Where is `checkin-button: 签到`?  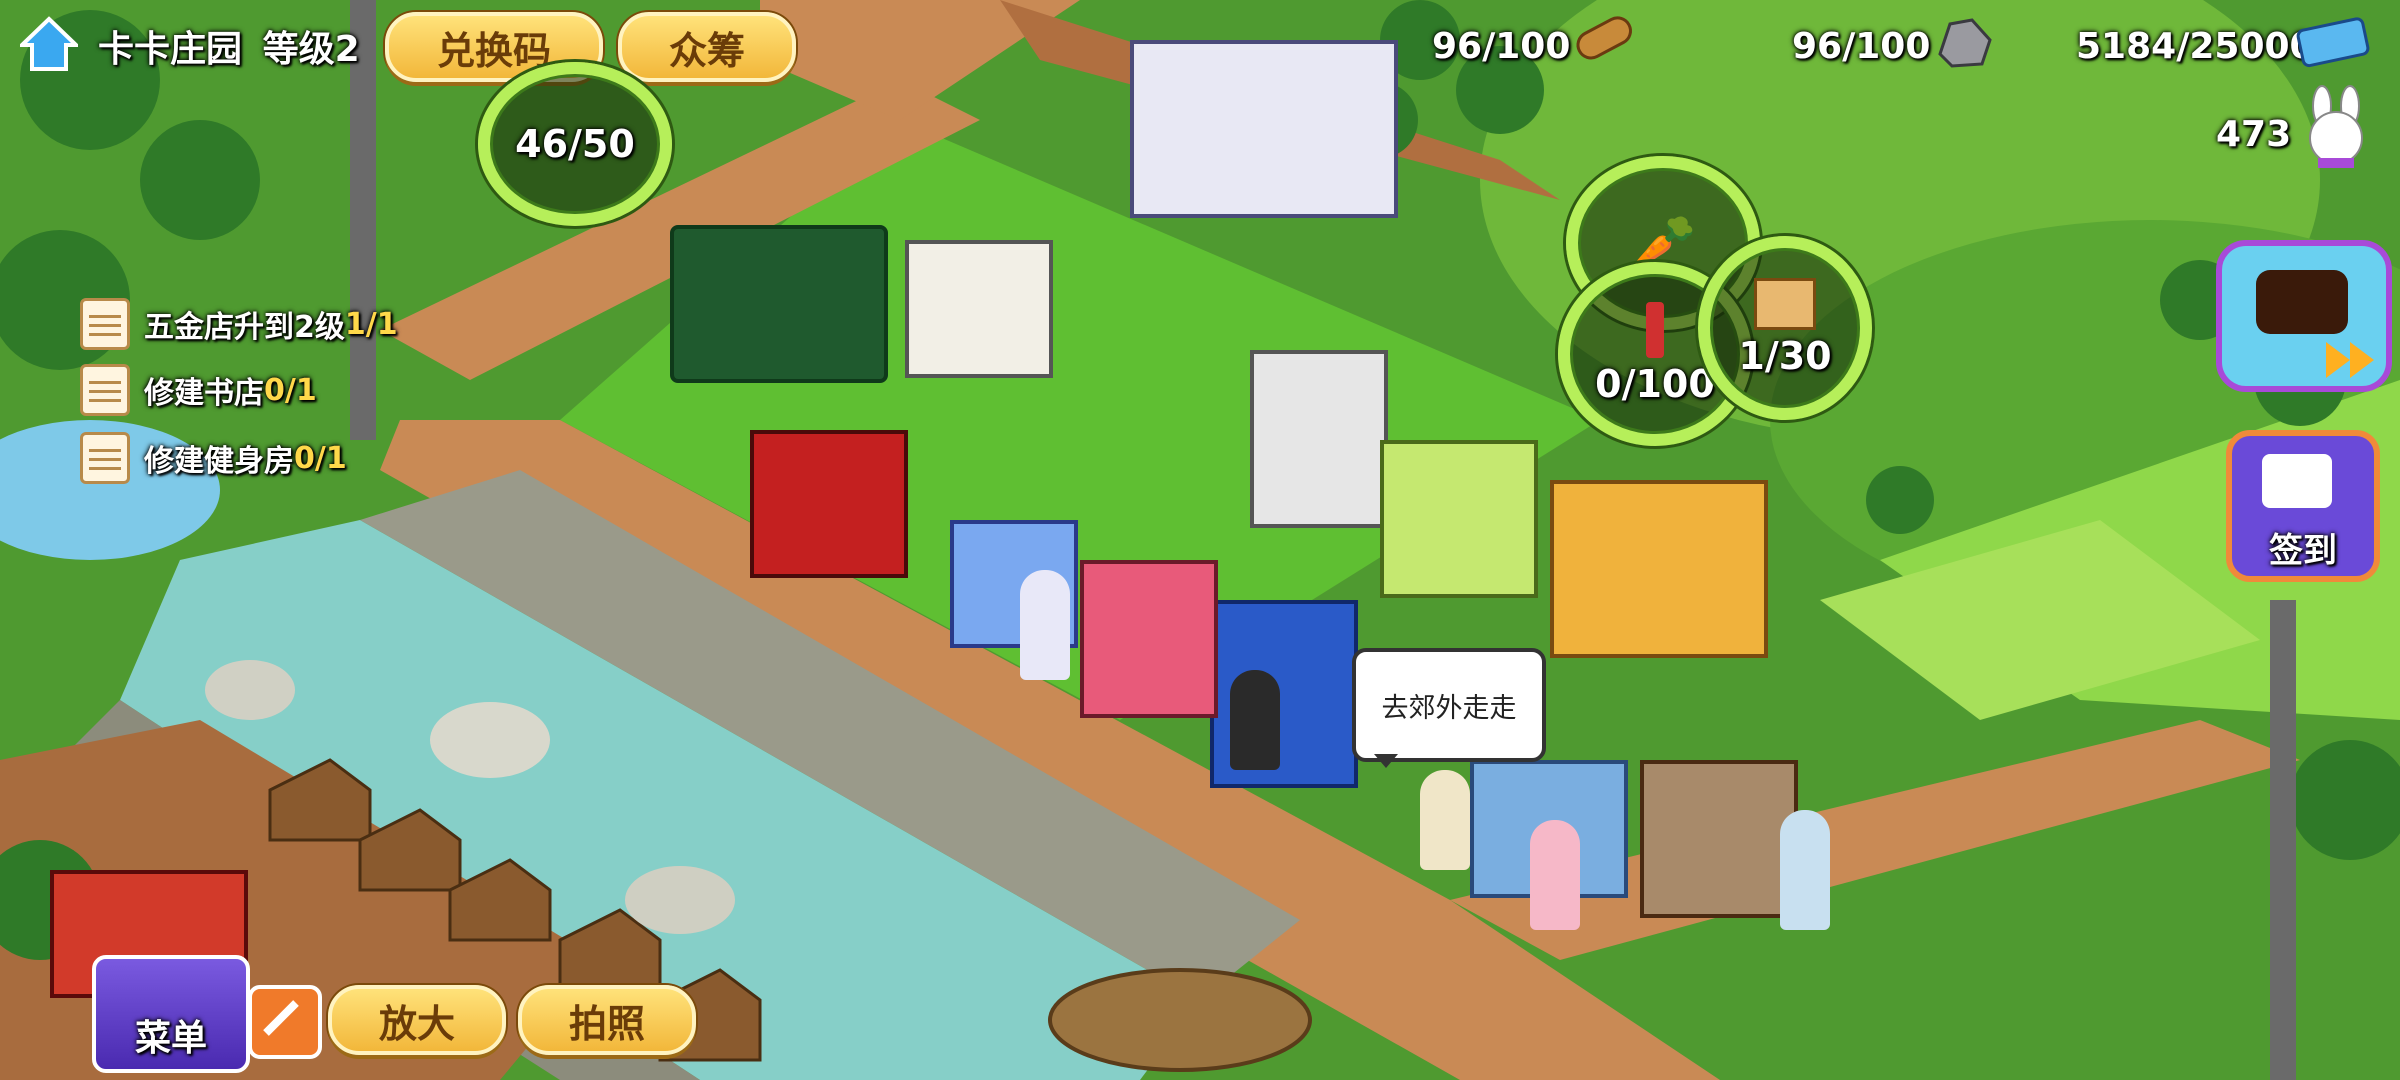 checkin-button: 签到 is located at coordinates (2303, 506).